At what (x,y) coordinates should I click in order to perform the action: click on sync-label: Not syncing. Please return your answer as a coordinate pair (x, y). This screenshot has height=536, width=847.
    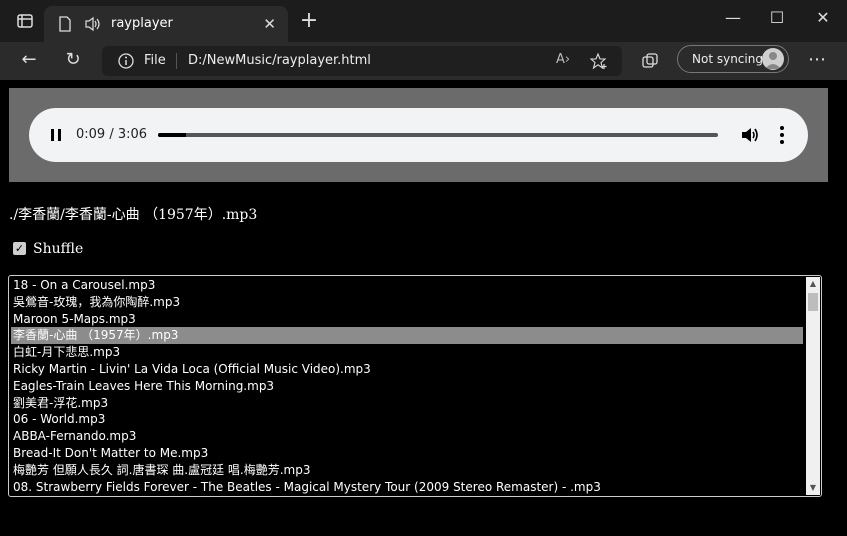
    Looking at the image, I should click on (727, 59).